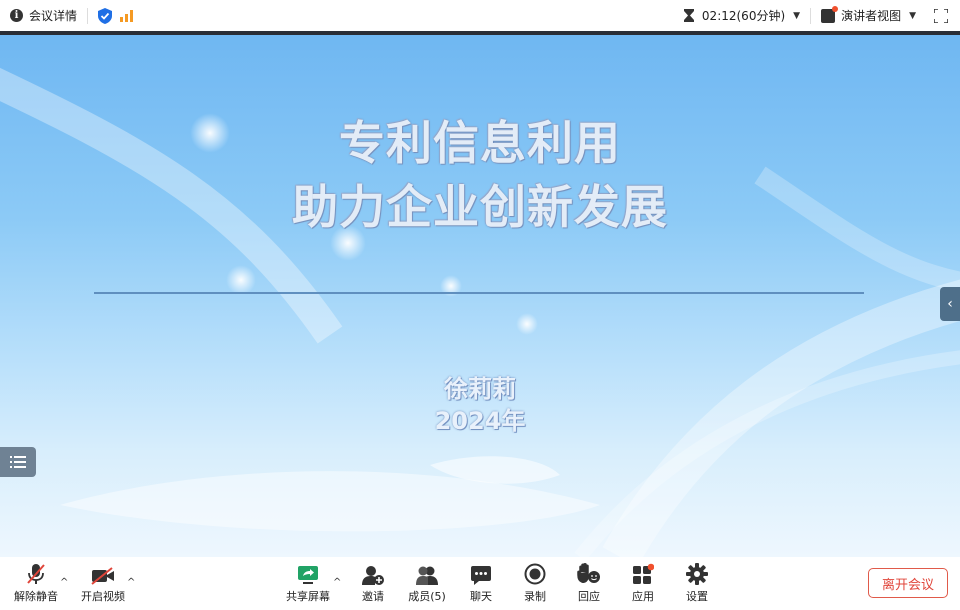  Describe the element at coordinates (480, 15) in the screenshot. I see `top-bar: i 会议详情 02:12(60分钟) ▼ 演讲者视图 ▼` at that location.